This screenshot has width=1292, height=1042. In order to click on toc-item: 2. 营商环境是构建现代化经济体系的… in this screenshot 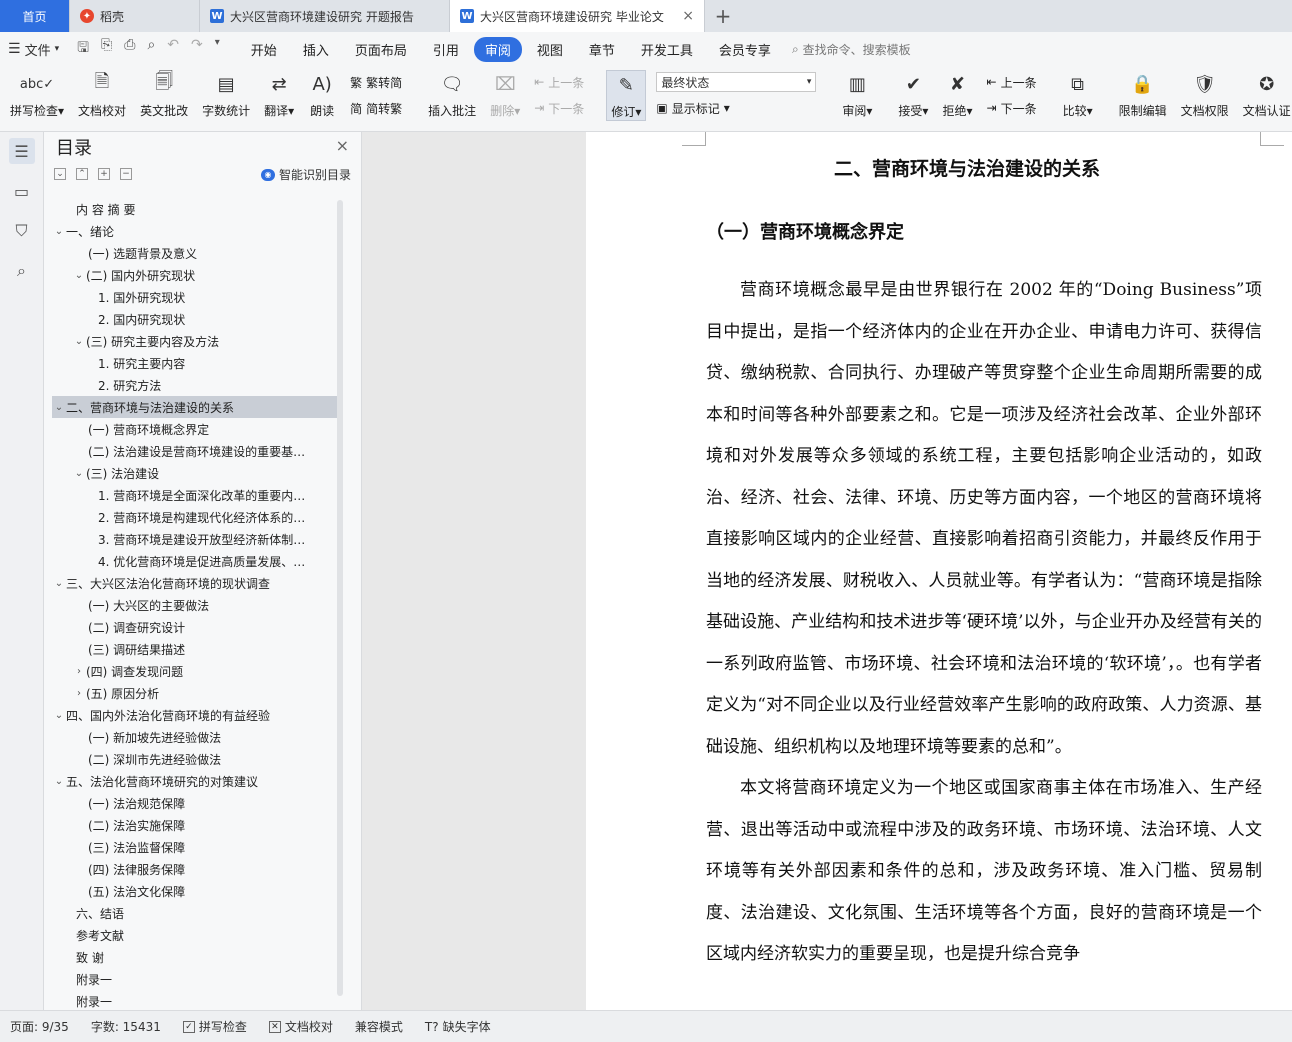, I will do `click(195, 517)`.